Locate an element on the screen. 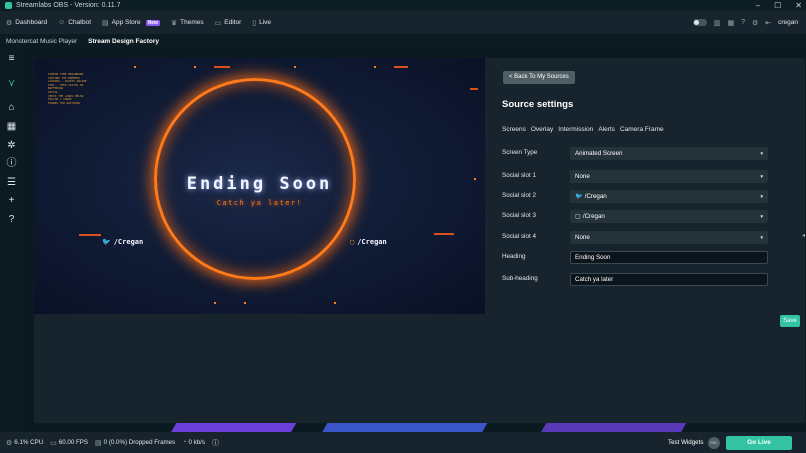  settings-icon: ⚙ is located at coordinates (755, 23).